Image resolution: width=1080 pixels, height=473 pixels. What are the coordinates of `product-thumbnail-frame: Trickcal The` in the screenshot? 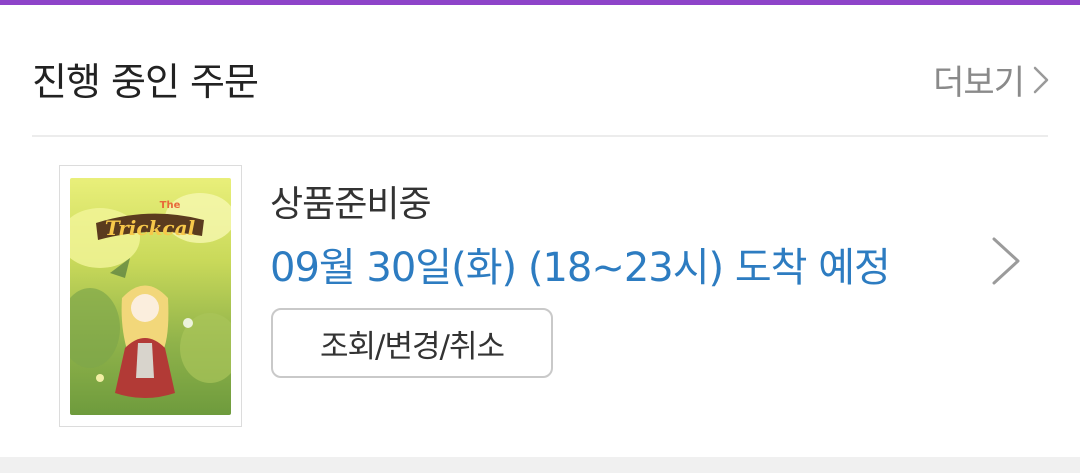 It's located at (150, 296).